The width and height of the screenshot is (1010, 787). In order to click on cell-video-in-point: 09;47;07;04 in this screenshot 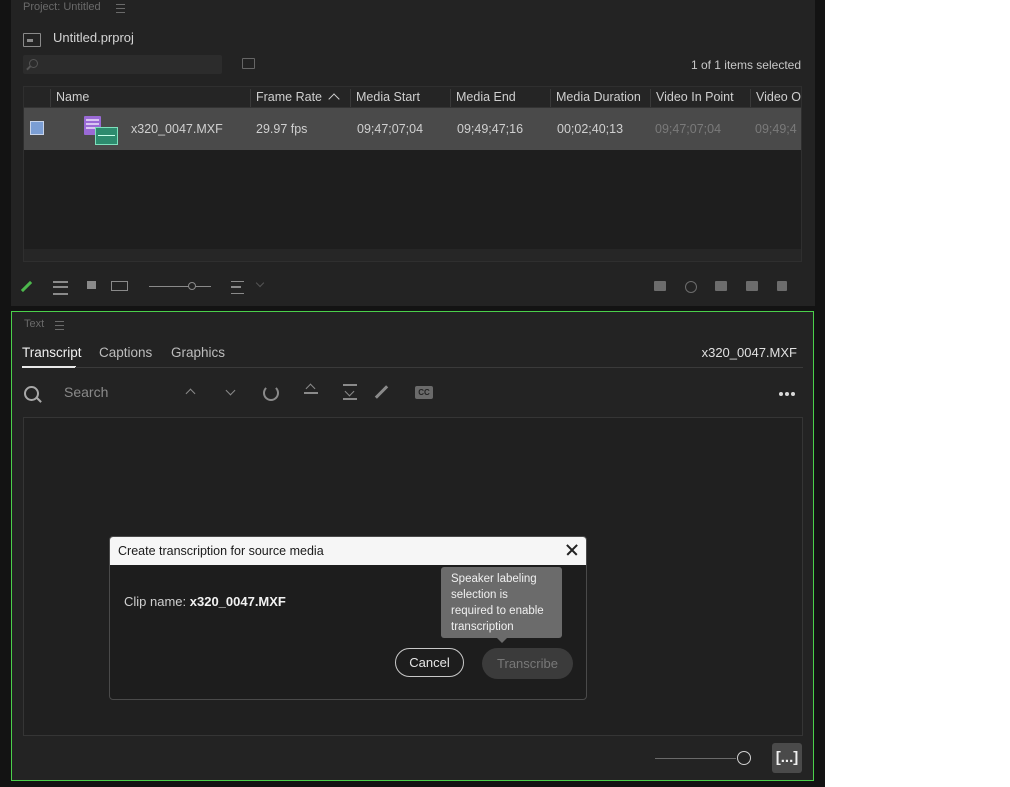, I will do `click(688, 129)`.